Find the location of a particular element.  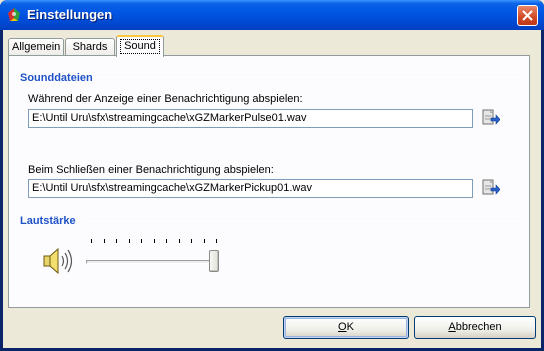

close-icon is located at coordinates (527, 15).